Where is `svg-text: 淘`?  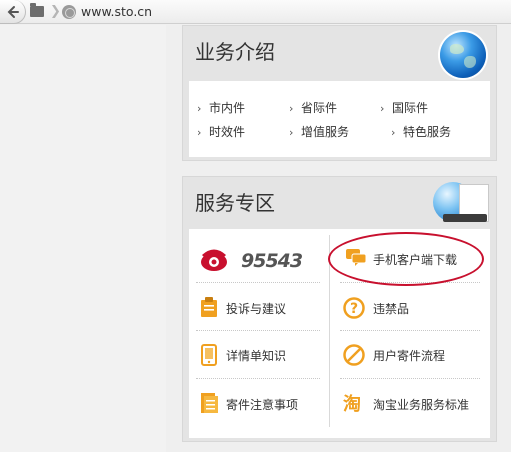 svg-text: 淘 is located at coordinates (352, 403).